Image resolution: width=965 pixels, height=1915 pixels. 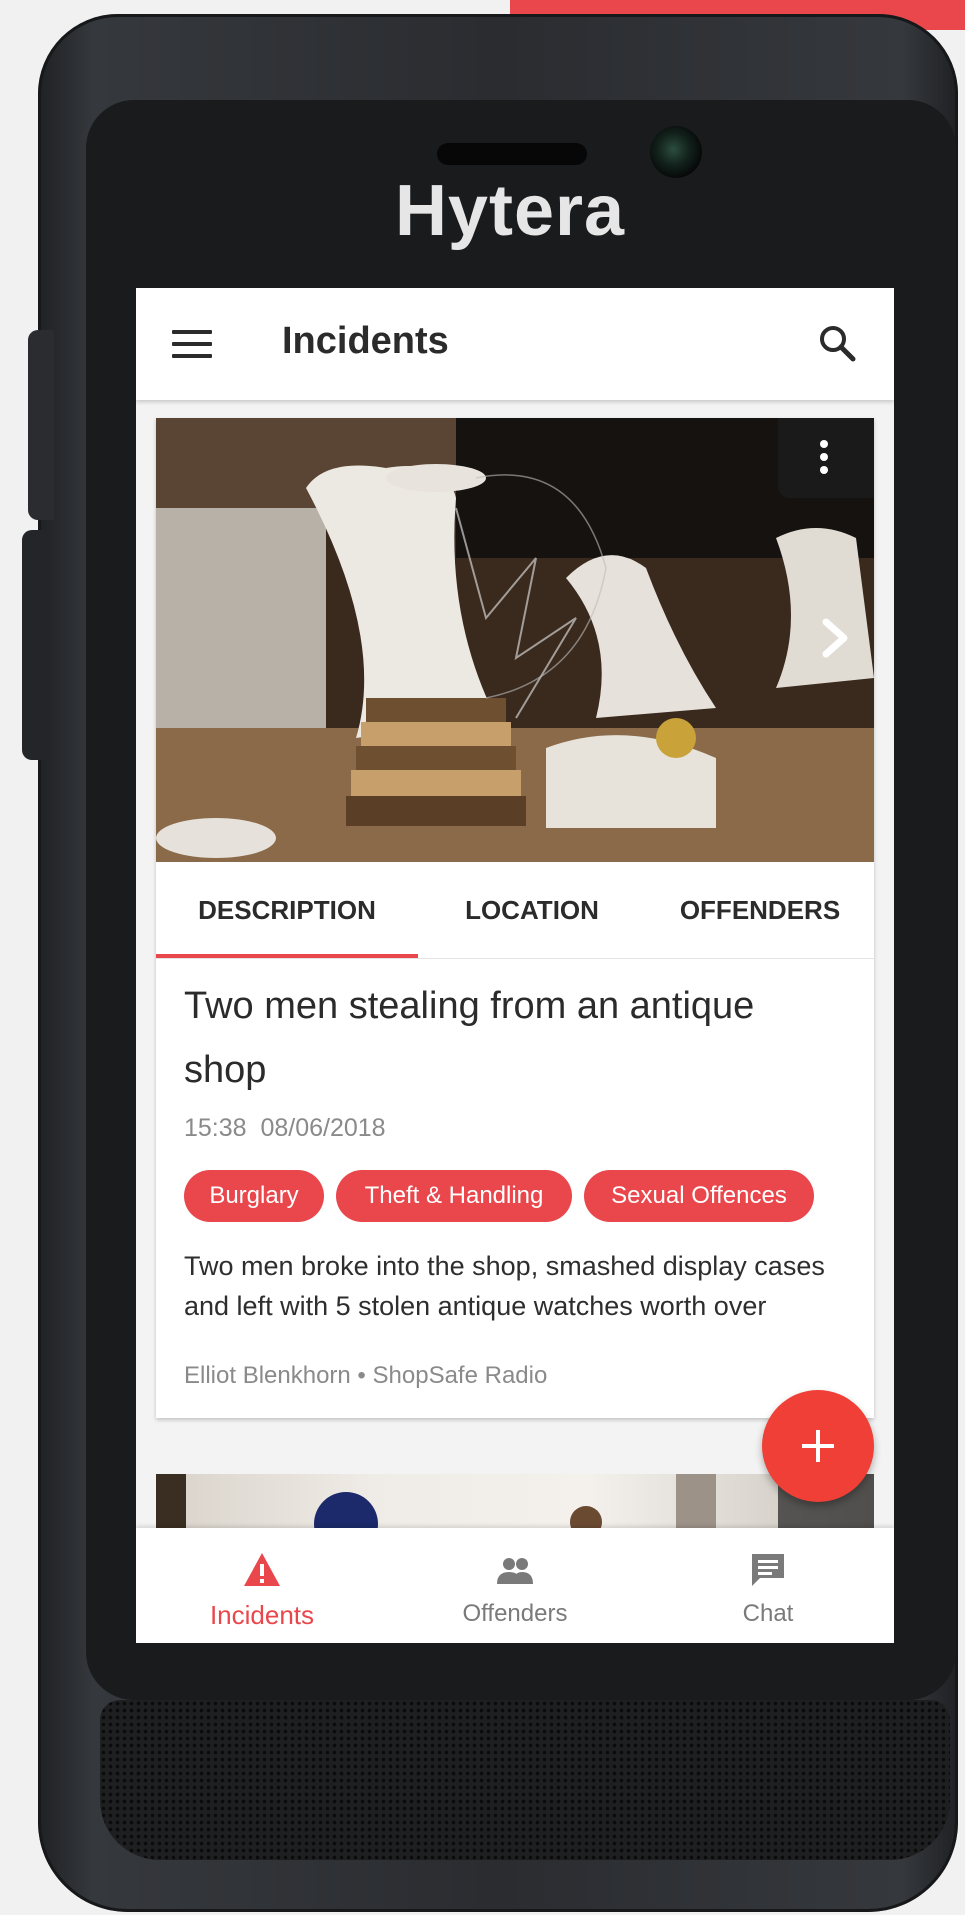 I want to click on reporter-source: ShopSafe Radio, so click(x=460, y=1375).